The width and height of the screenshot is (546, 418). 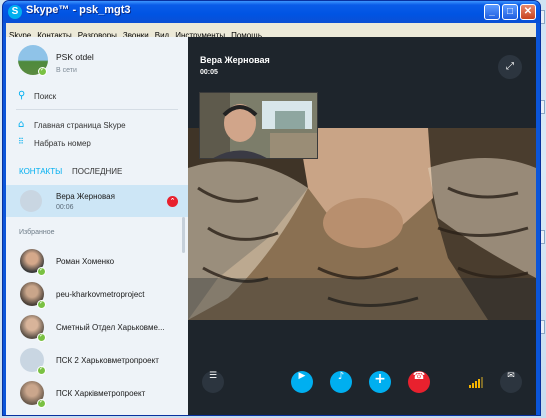 What do you see at coordinates (80, 125) in the screenshot?
I see `home-label: Главная страница Skype` at bounding box center [80, 125].